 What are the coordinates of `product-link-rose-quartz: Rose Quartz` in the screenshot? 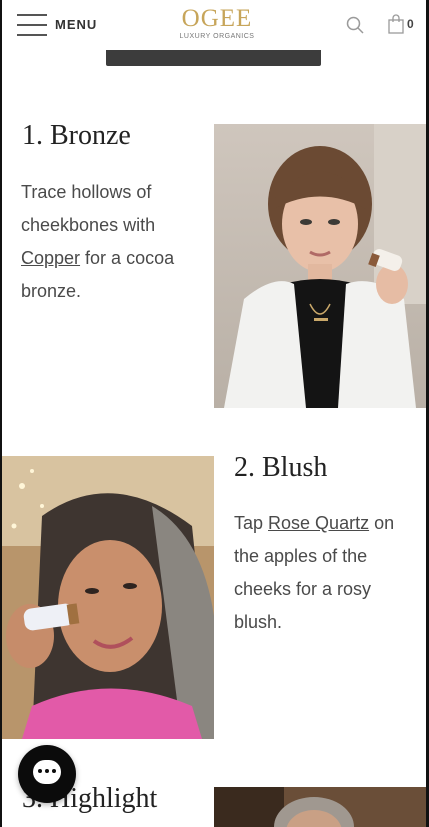 It's located at (318, 523).